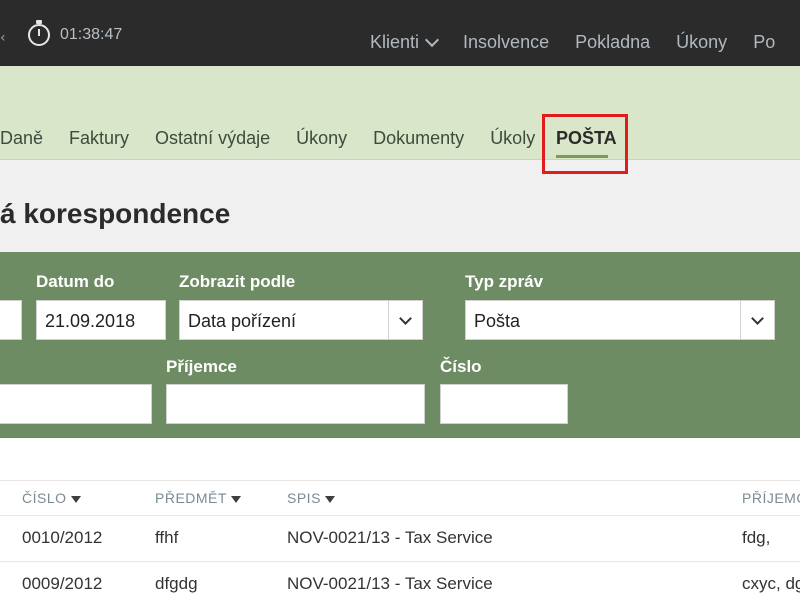 The height and width of the screenshot is (600, 800). What do you see at coordinates (212, 138) in the screenshot?
I see `tab-ostatni-vydaje: Ostatní výdaje` at bounding box center [212, 138].